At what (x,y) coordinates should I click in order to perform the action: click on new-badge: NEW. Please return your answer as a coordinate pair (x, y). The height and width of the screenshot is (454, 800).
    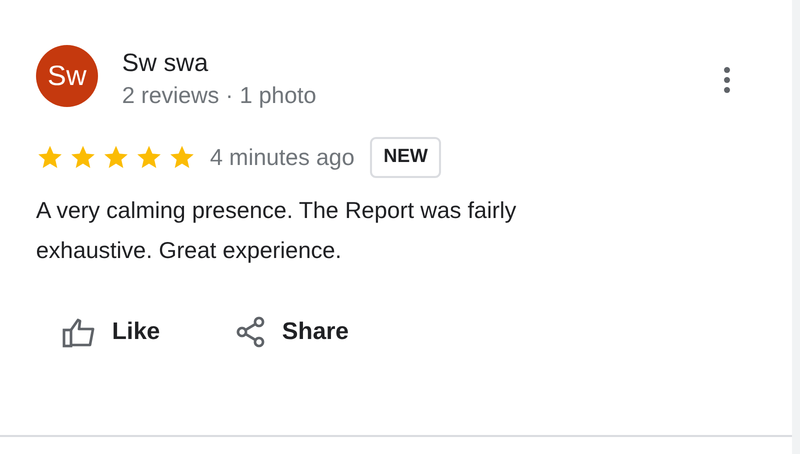
    Looking at the image, I should click on (405, 157).